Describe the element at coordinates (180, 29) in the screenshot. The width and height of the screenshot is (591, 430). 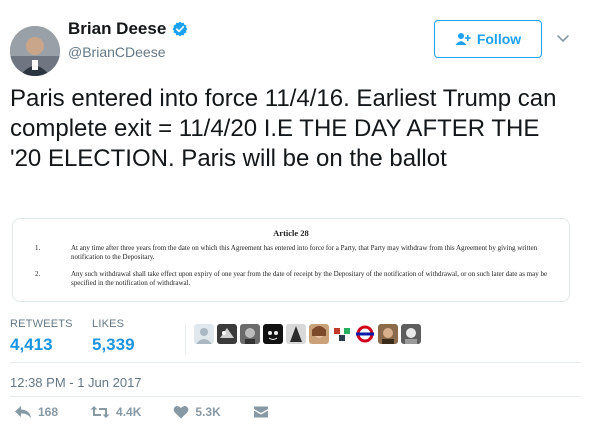
I see `verified-badge-icon` at that location.